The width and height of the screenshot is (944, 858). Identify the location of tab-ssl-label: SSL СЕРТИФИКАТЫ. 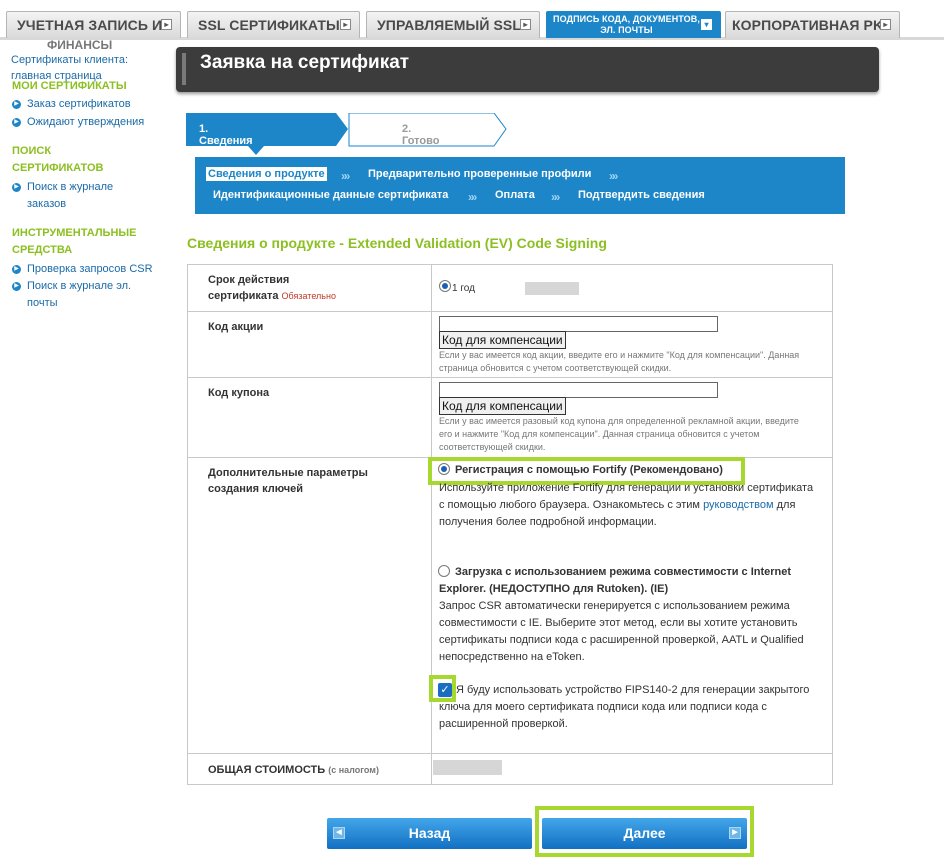
(269, 25).